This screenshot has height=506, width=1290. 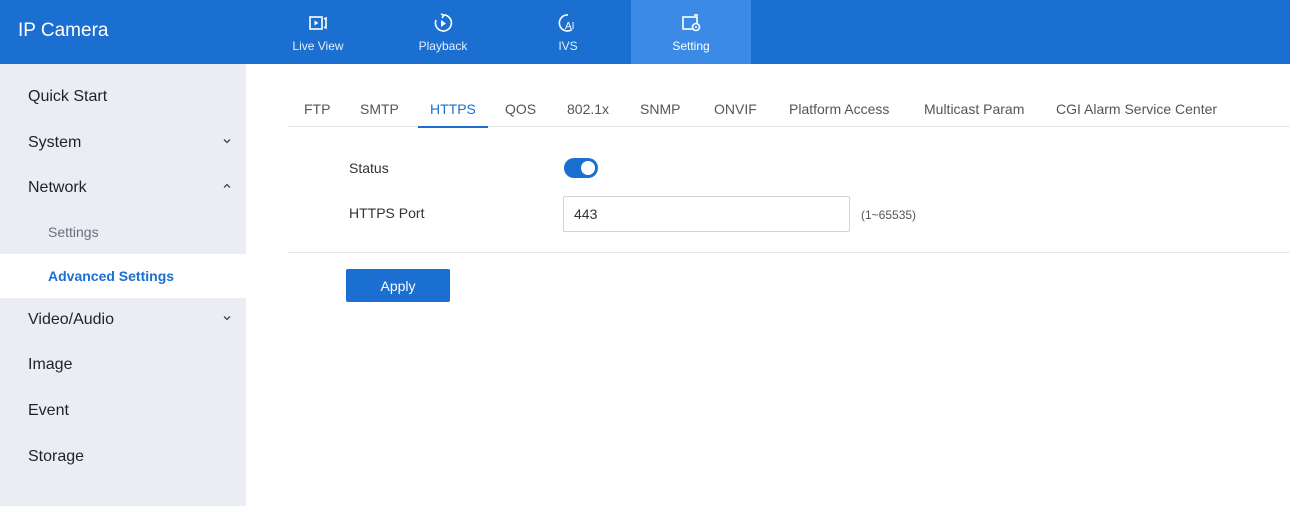 What do you see at coordinates (1136, 108) in the screenshot?
I see `tab-cgi-alarm-service-center: CGI Alarm Service Center` at bounding box center [1136, 108].